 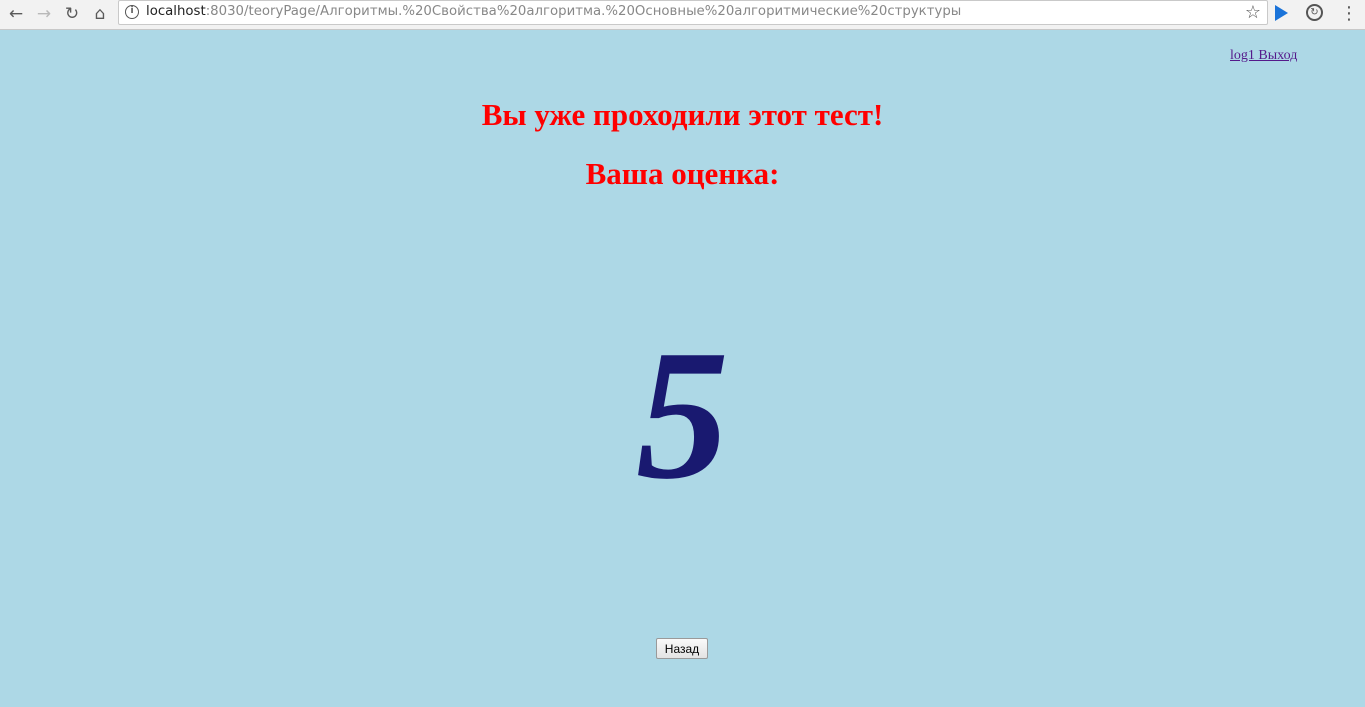 I want to click on already-taken-heading: Вы уже проходили этот тест!, so click(x=682, y=114).